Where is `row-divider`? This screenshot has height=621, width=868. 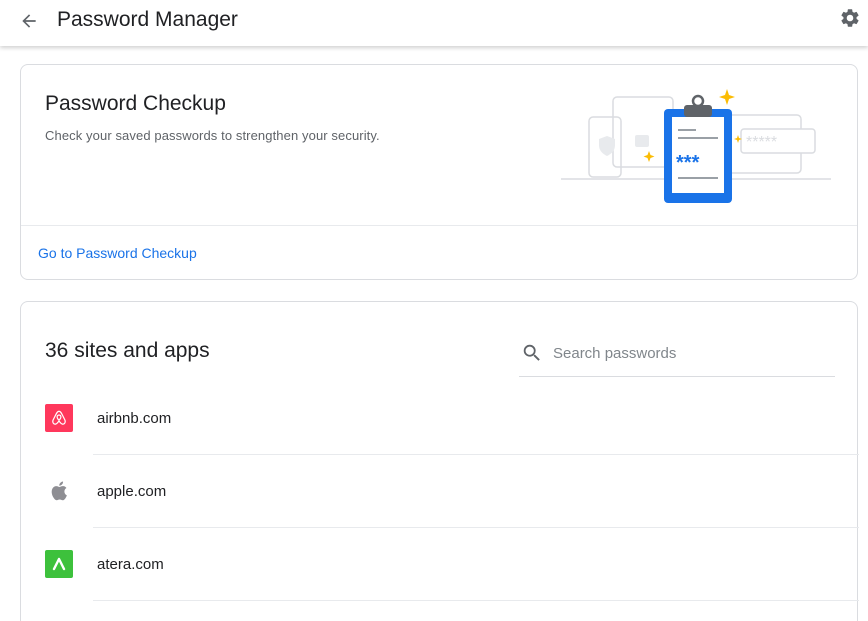
row-divider is located at coordinates (476, 600).